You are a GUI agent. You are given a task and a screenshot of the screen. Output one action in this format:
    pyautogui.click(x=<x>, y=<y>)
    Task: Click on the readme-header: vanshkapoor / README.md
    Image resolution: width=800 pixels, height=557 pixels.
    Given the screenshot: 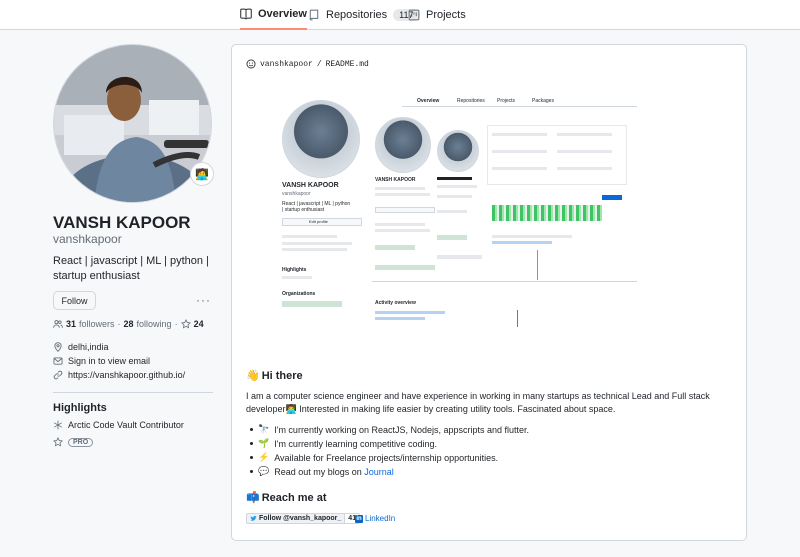 What is the action you would take?
    pyautogui.click(x=307, y=64)
    